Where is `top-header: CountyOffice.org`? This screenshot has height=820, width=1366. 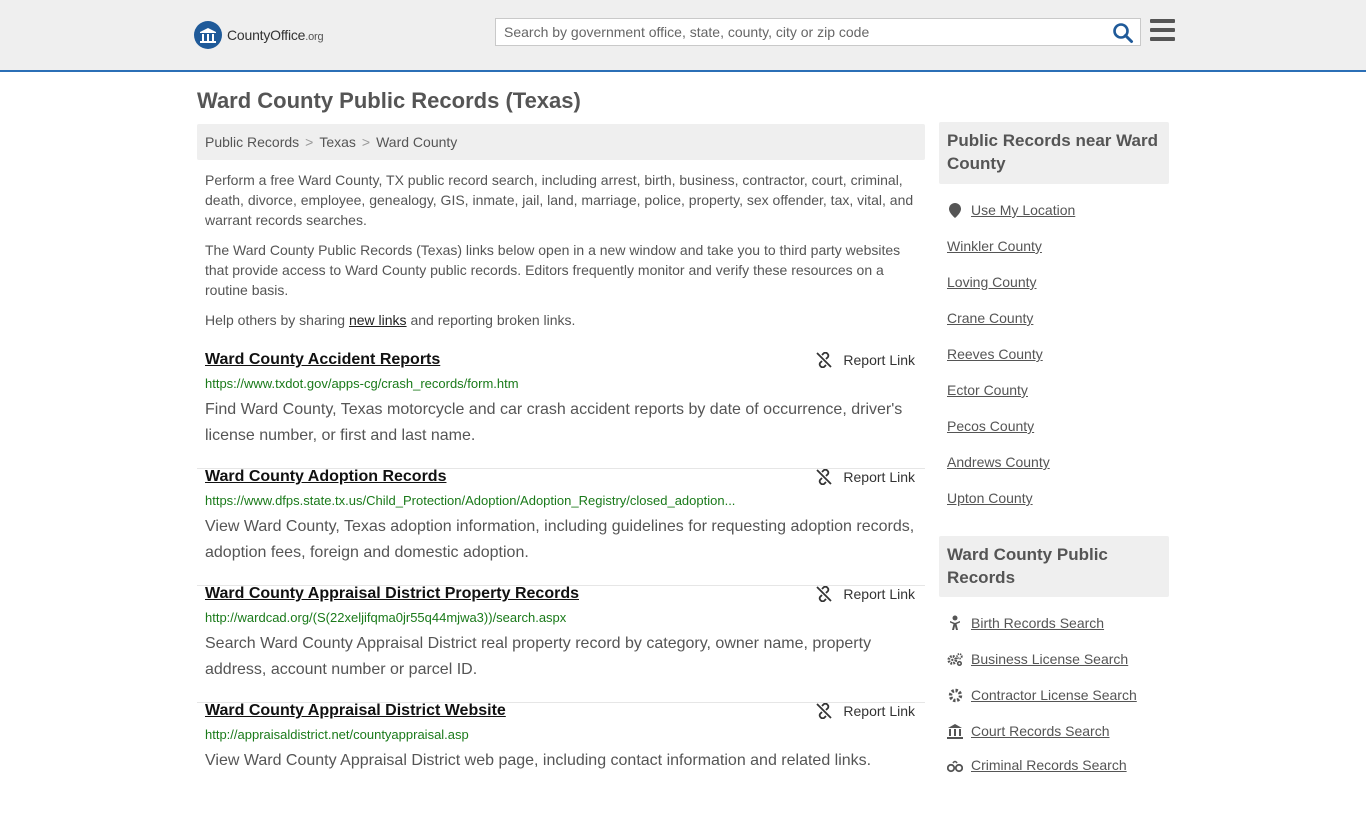 top-header: CountyOffice.org is located at coordinates (683, 36).